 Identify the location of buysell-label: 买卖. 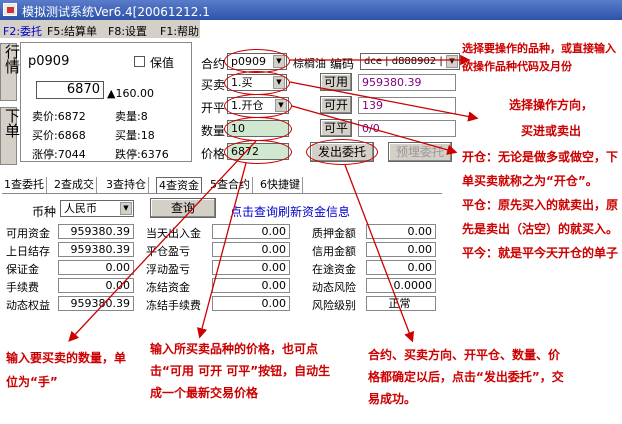
(213, 85).